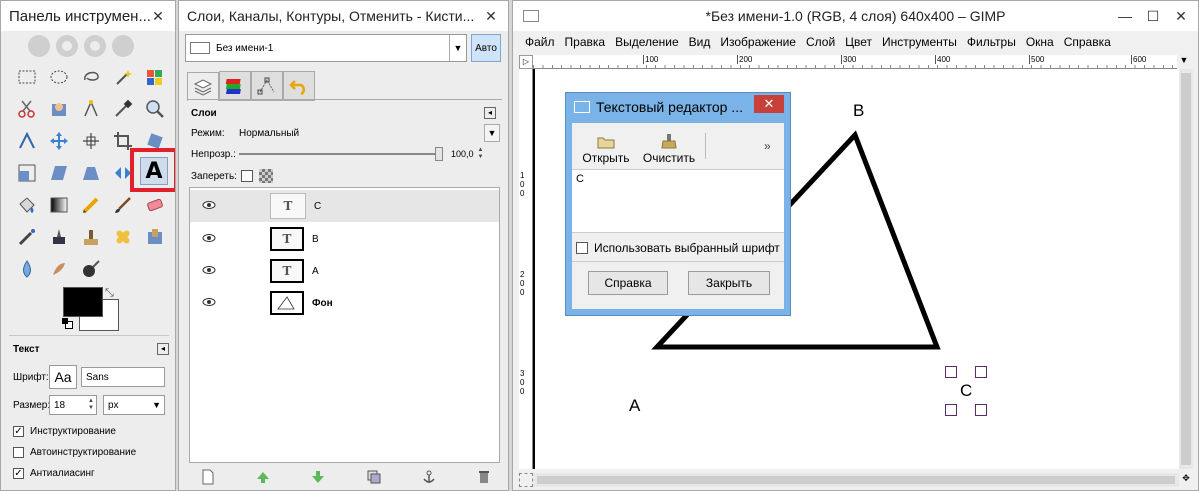 This screenshot has width=1199, height=491. Describe the element at coordinates (326, 48) in the screenshot. I see `image-selector: Без имени-1 ▼` at that location.